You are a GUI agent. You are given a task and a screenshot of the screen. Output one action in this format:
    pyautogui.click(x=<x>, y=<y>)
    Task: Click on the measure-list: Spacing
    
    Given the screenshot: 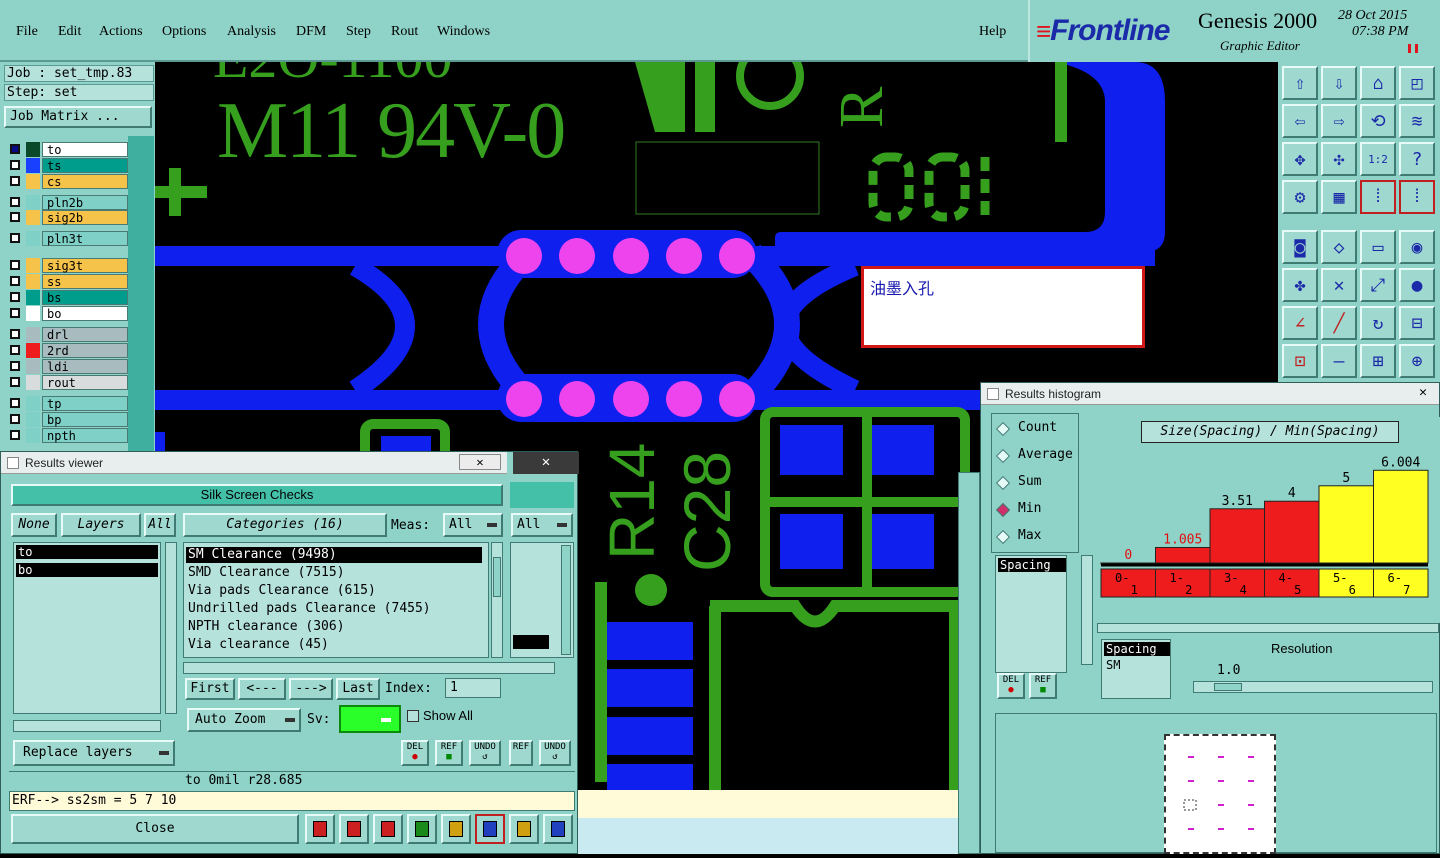 What is the action you would take?
    pyautogui.click(x=1031, y=614)
    